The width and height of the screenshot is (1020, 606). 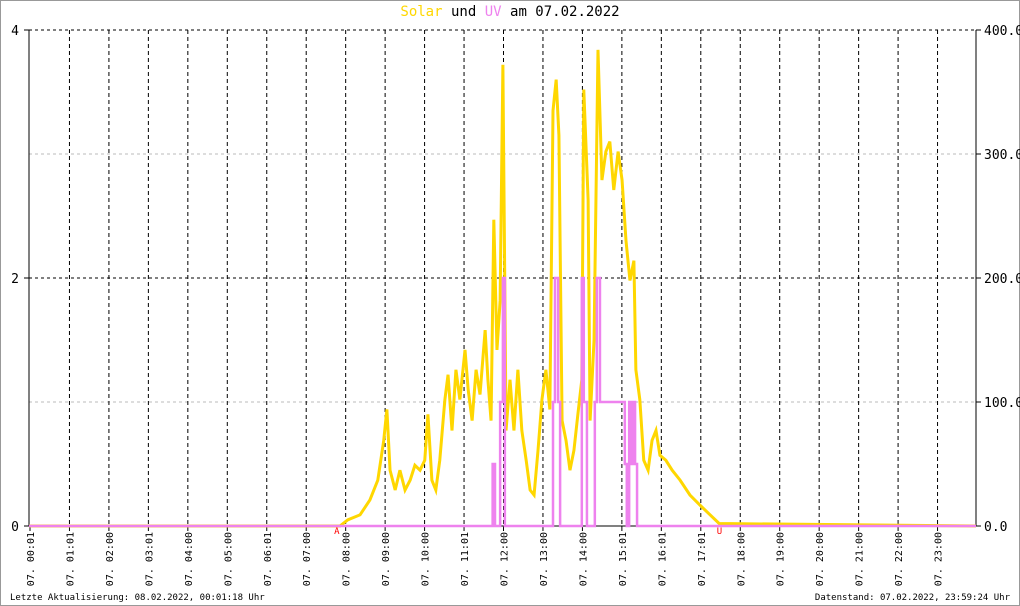 What do you see at coordinates (15, 31) in the screenshot?
I see `left-tick-label: 4` at bounding box center [15, 31].